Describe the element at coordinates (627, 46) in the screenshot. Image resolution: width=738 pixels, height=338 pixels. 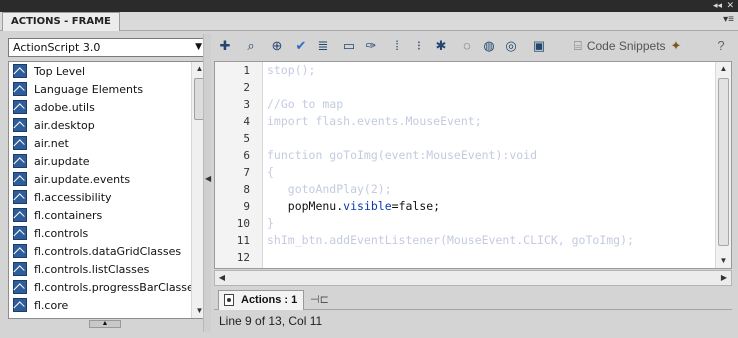
I see `code-snippets-button: ⌸ Code Snippets ✦` at that location.